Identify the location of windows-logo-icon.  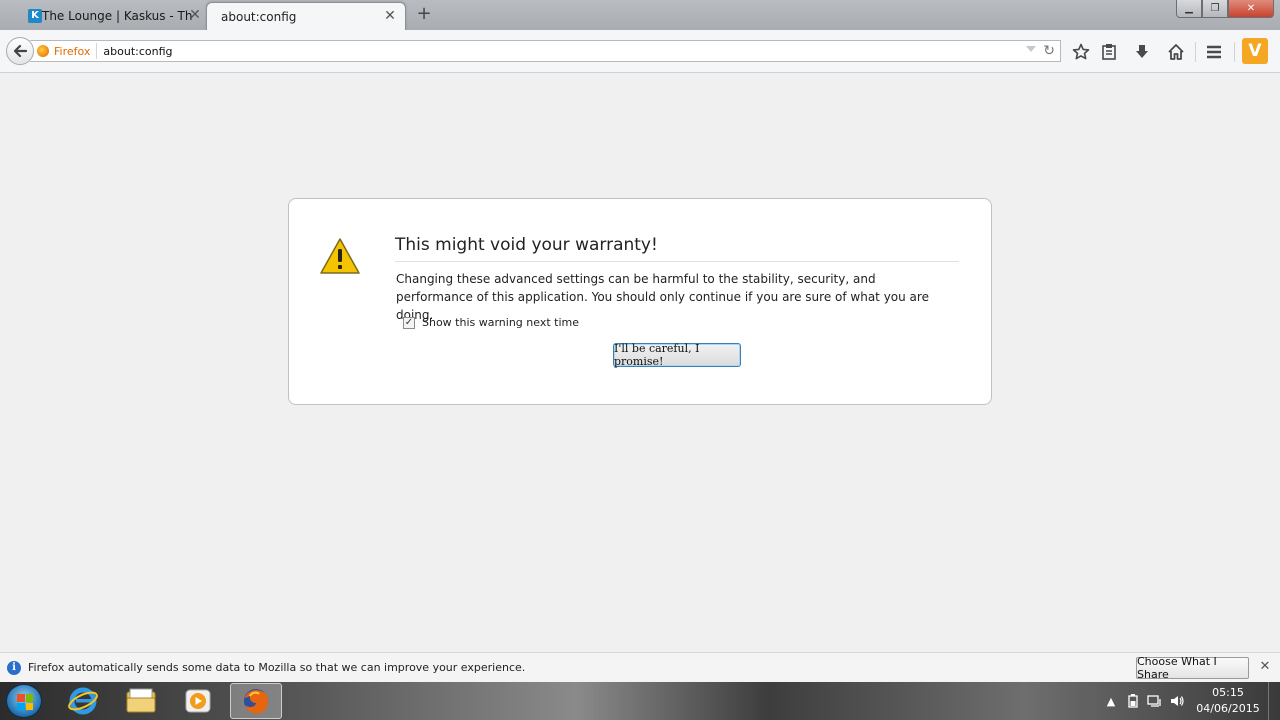
(25, 702).